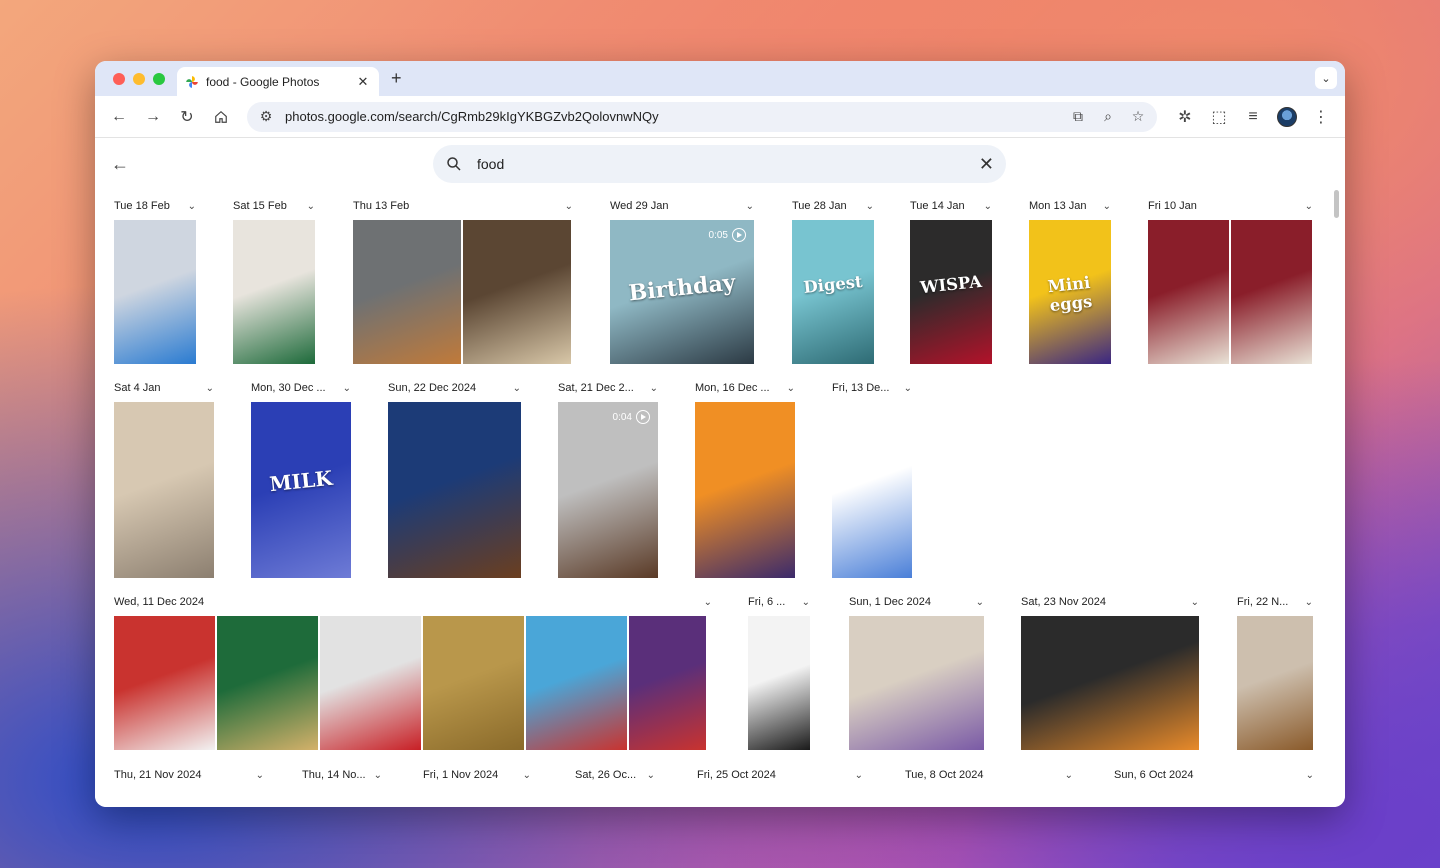  What do you see at coordinates (413, 602) in the screenshot?
I see `date-group-header: Wed, 11 Dec 2024 ⌄` at bounding box center [413, 602].